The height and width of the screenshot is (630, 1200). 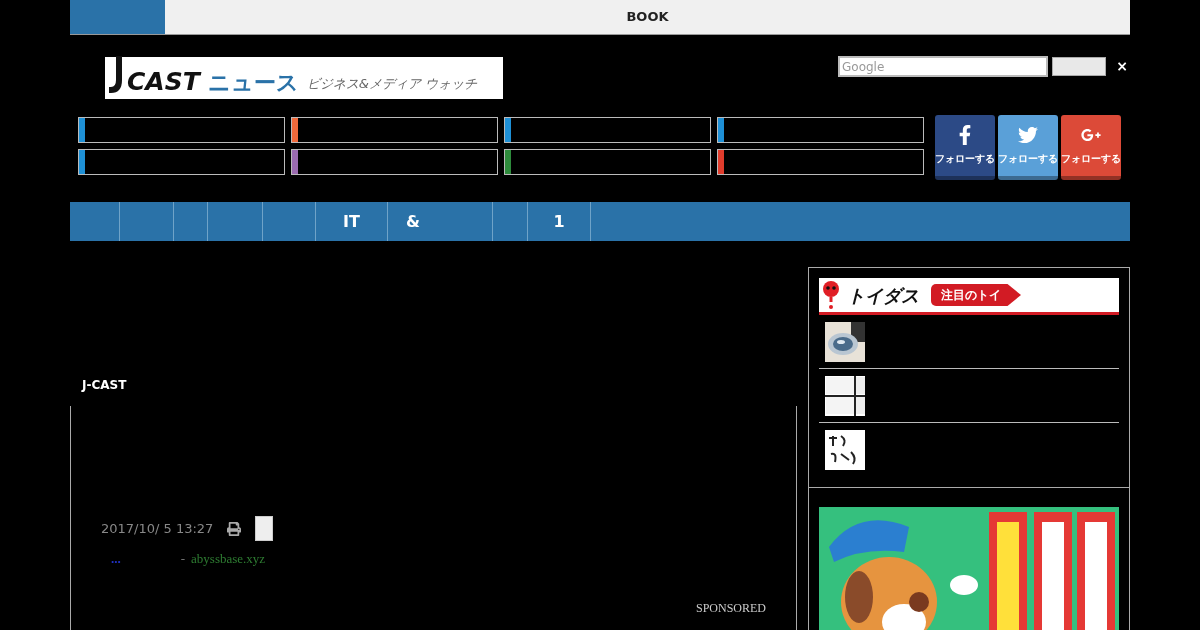 What do you see at coordinates (352, 221) in the screenshot?
I see `nav-item: IT` at bounding box center [352, 221].